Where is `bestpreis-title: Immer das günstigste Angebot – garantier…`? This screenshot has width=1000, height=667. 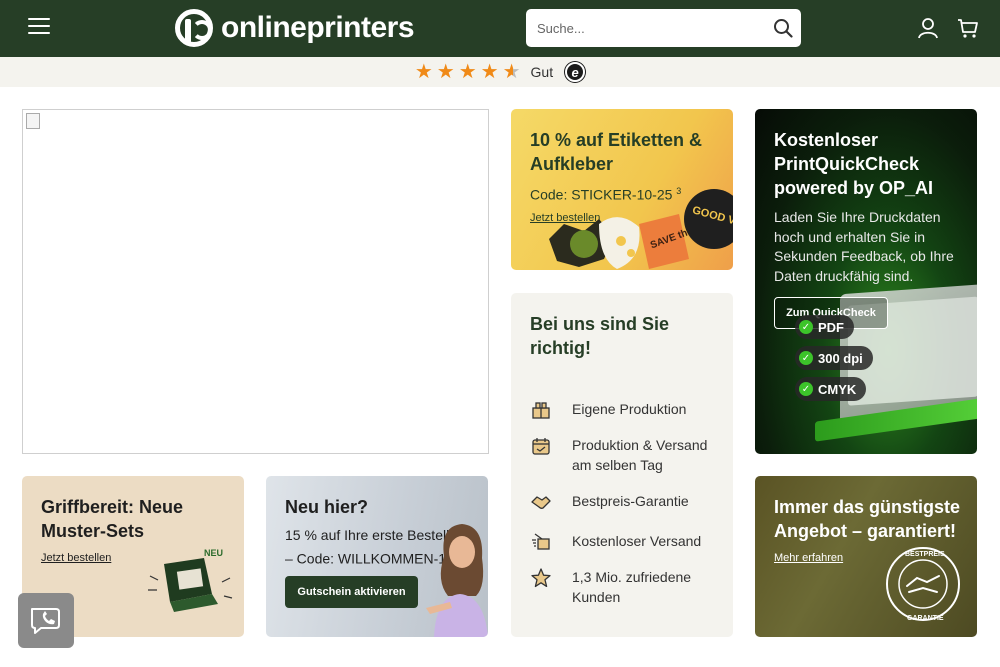
bestpreis-title: Immer das günstigste Angebot – garantier… is located at coordinates (867, 519).